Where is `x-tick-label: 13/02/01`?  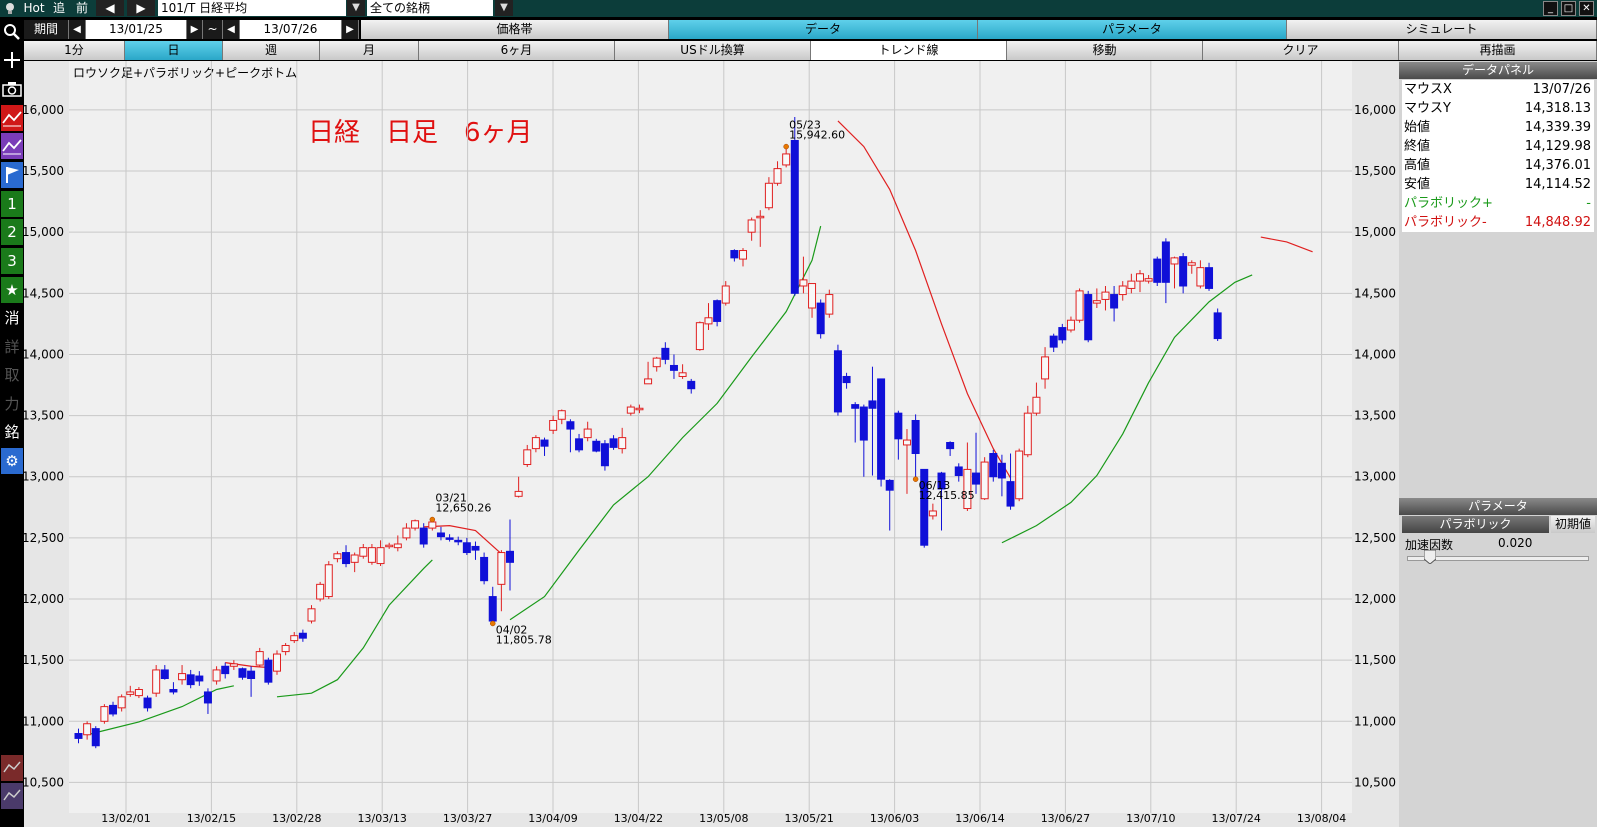
x-tick-label: 13/02/01 is located at coordinates (125, 818).